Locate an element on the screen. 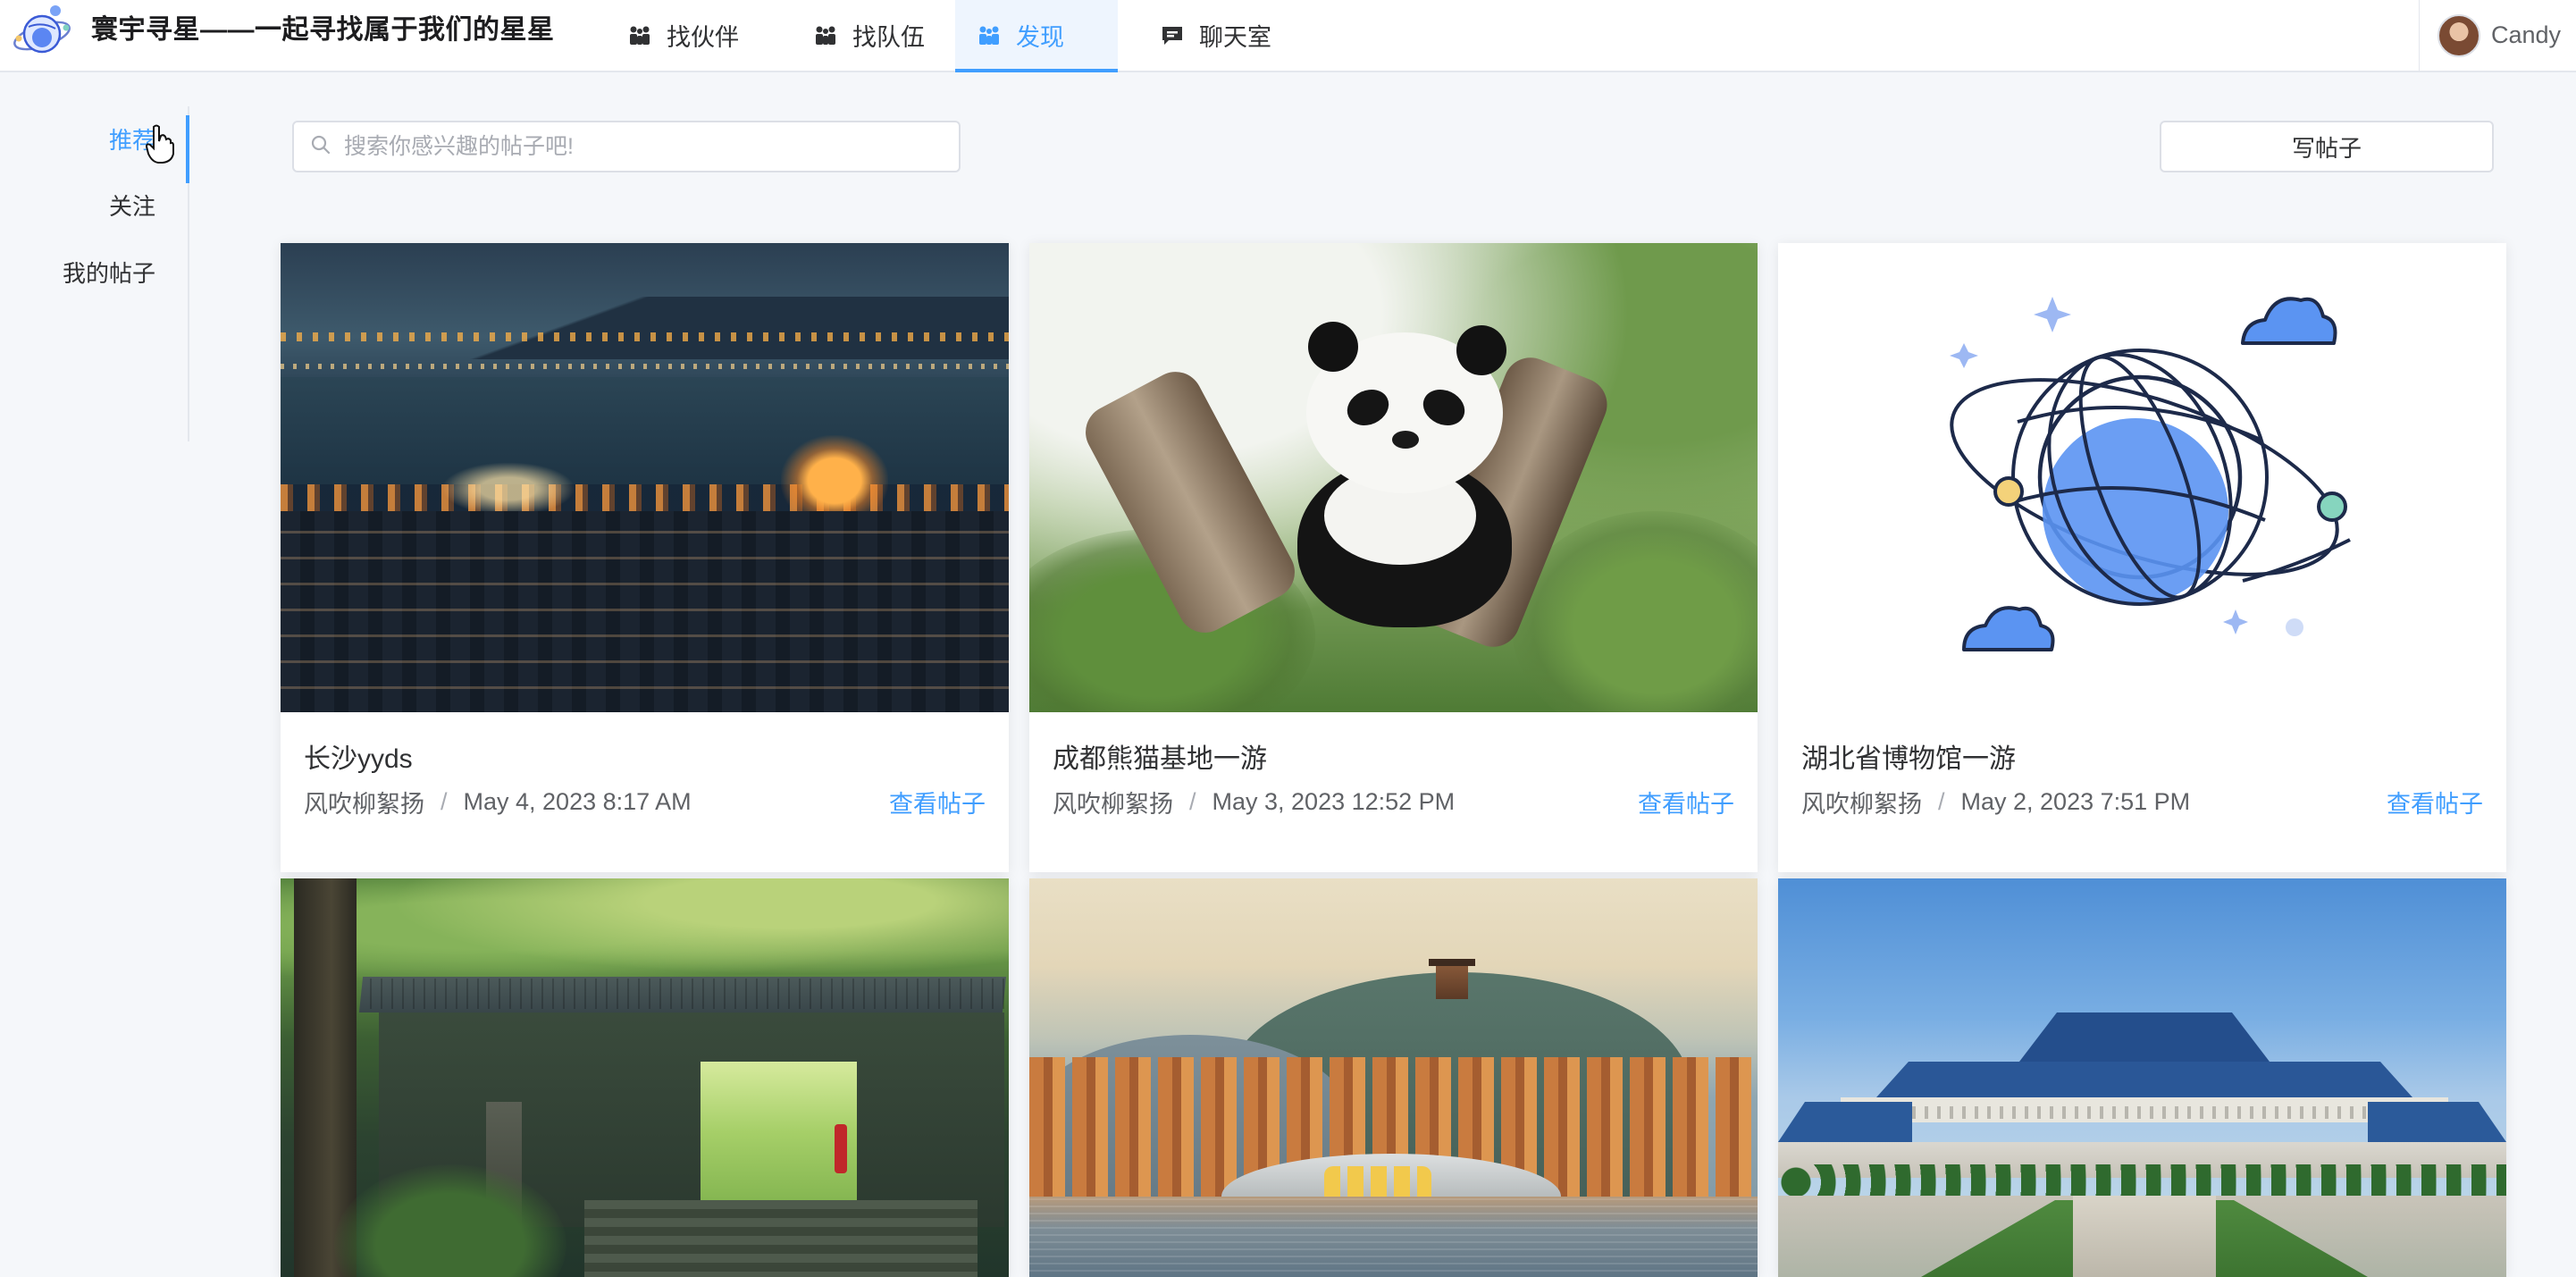  post-card: 长沙yyds 风吹柳絮扬 / May 4, 2023 8:17 AM 查看帖子 is located at coordinates (645, 557).